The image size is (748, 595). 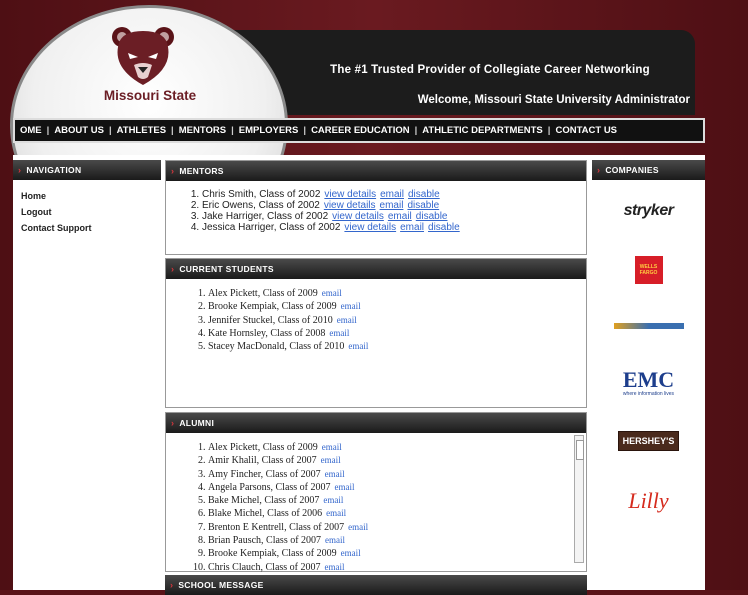 I want to click on company-logo-hersheys: HERSHEY'S, so click(x=648, y=441).